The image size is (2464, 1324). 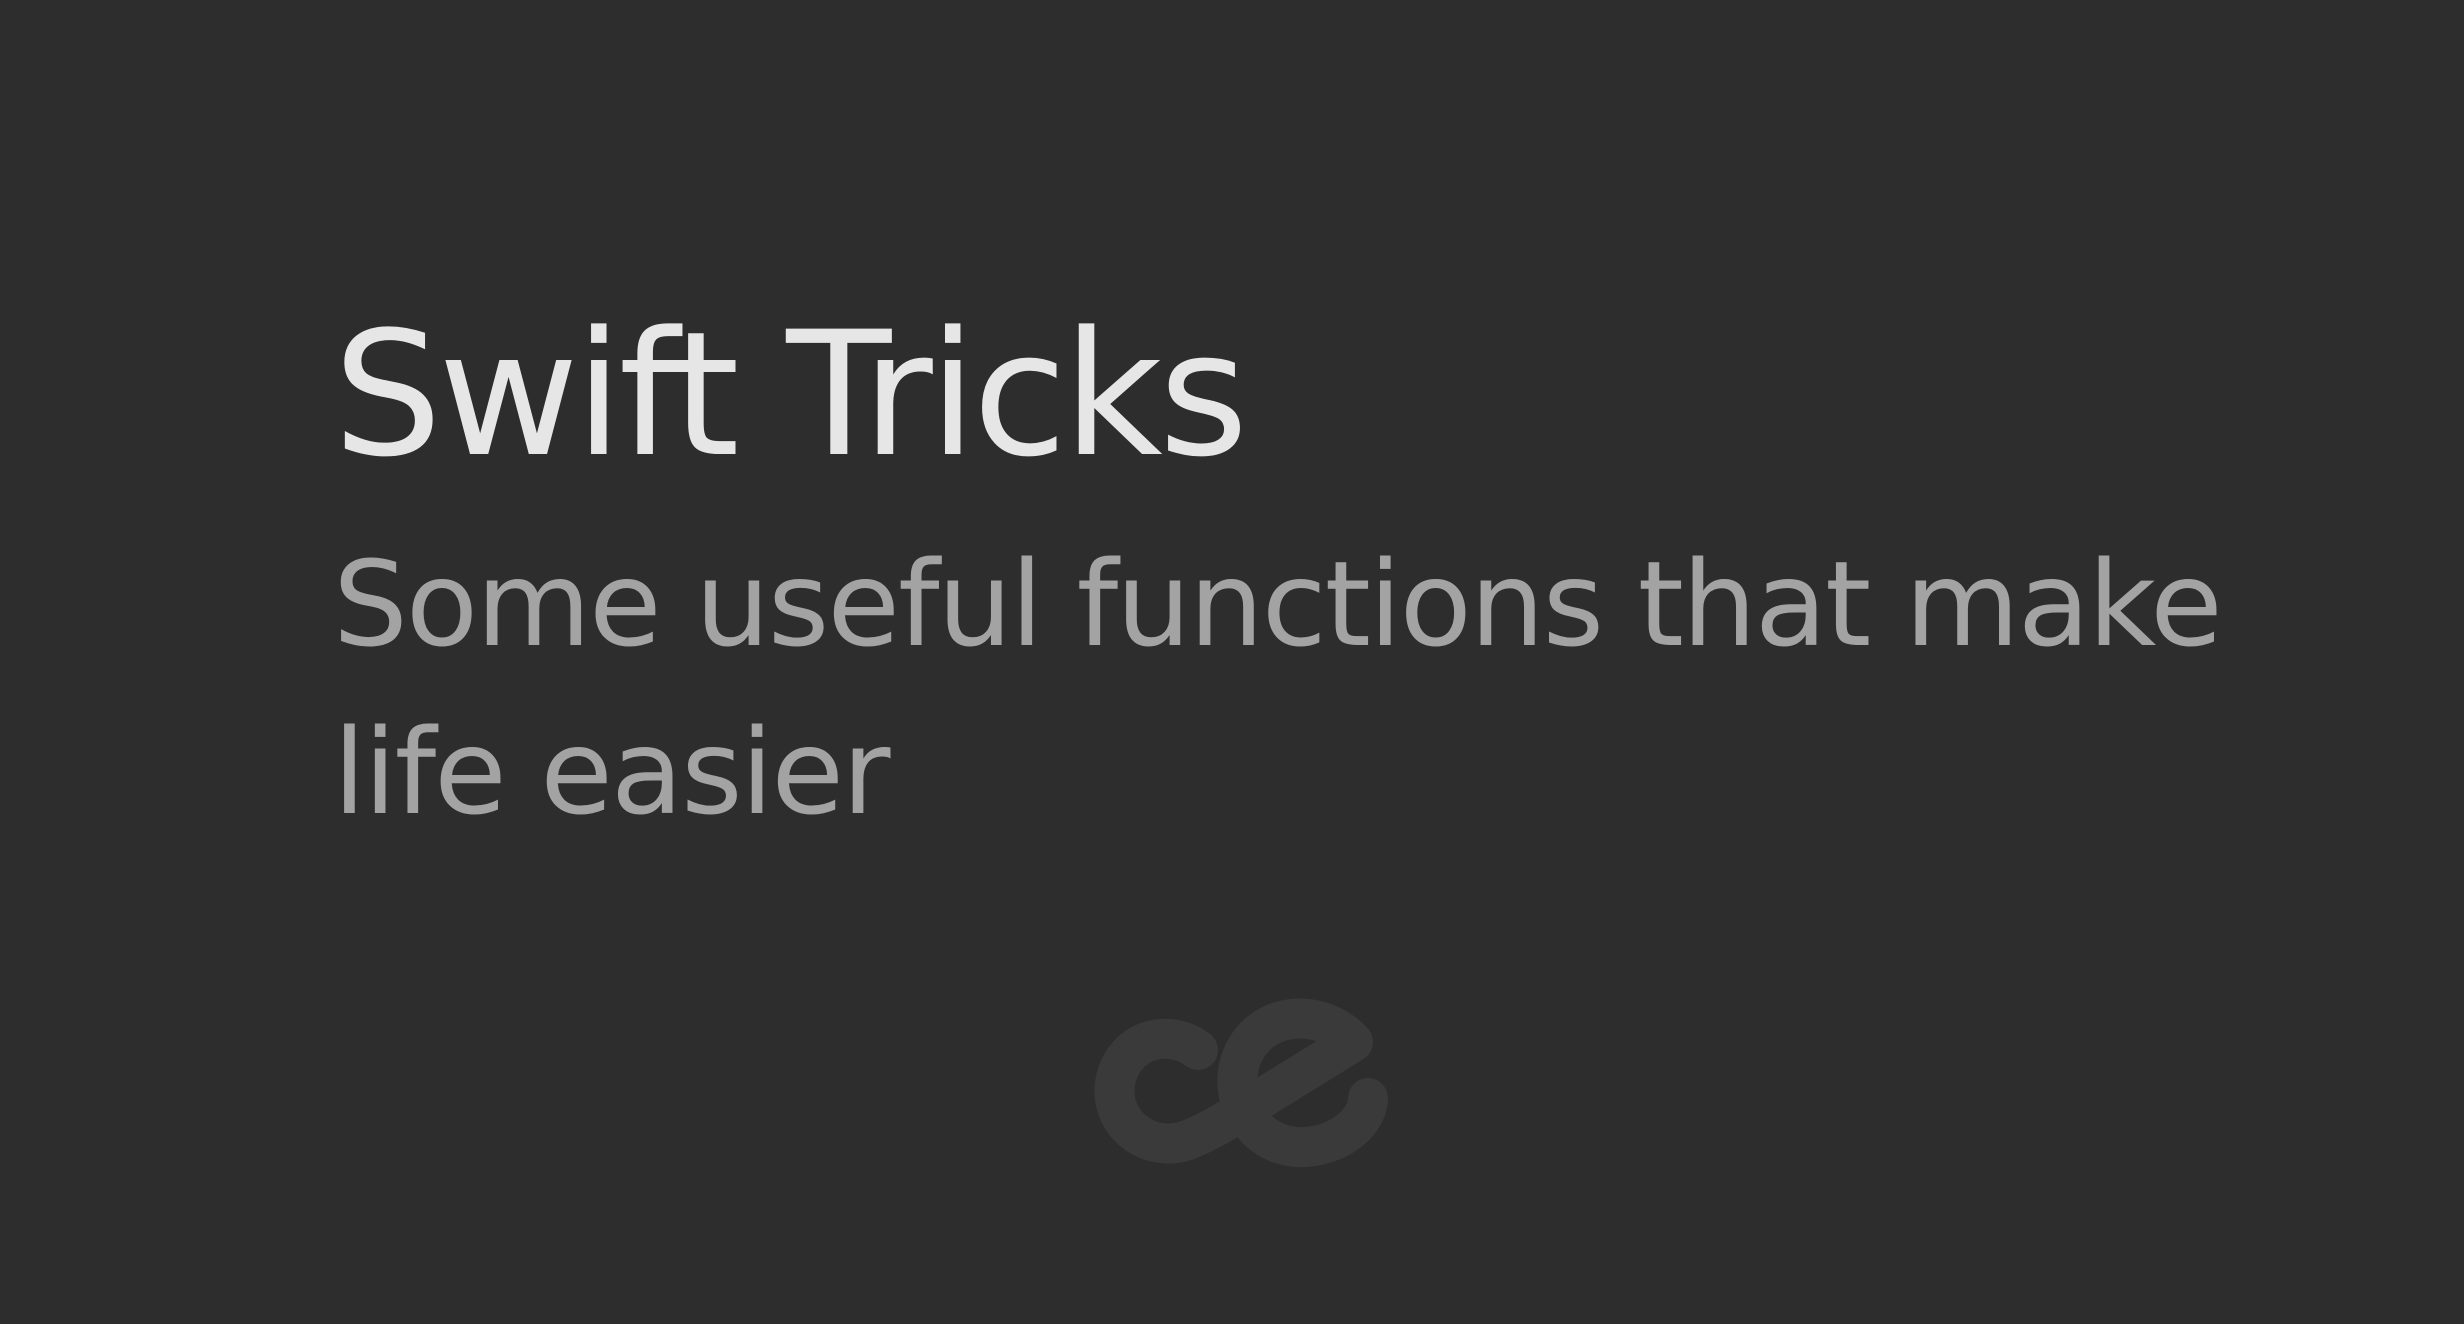 I want to click on ce-logo-icon, so click(x=1241, y=1083).